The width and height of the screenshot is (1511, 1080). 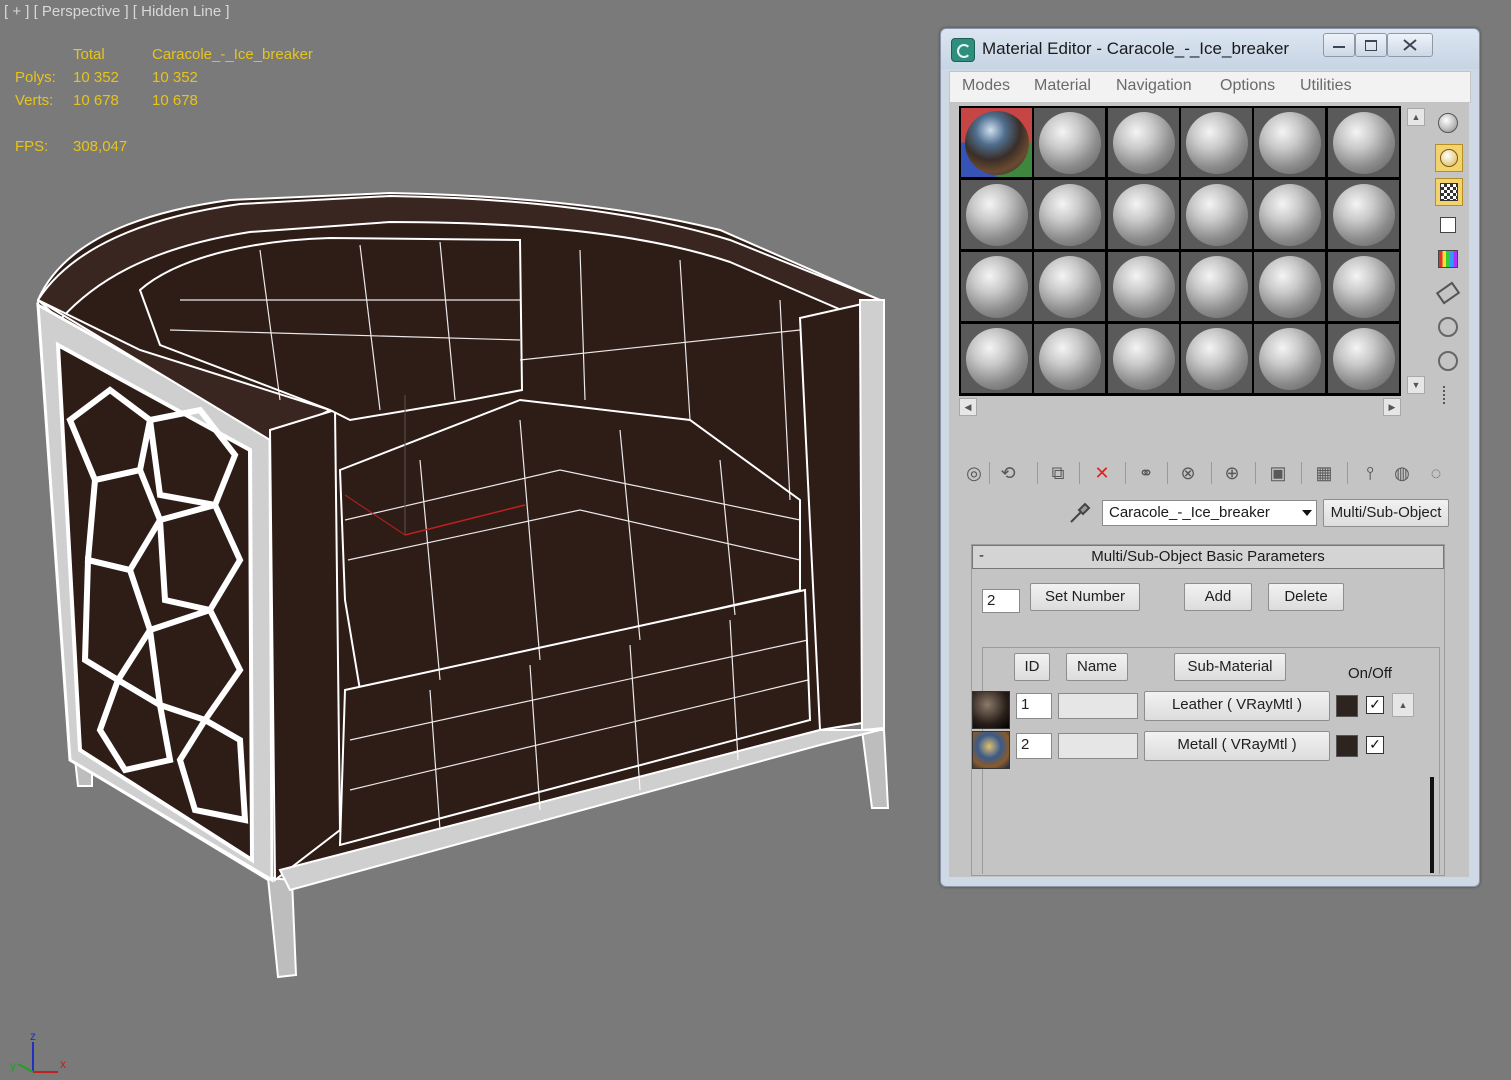 What do you see at coordinates (1416, 385) in the screenshot?
I see `slots-scroll-down: ▼` at bounding box center [1416, 385].